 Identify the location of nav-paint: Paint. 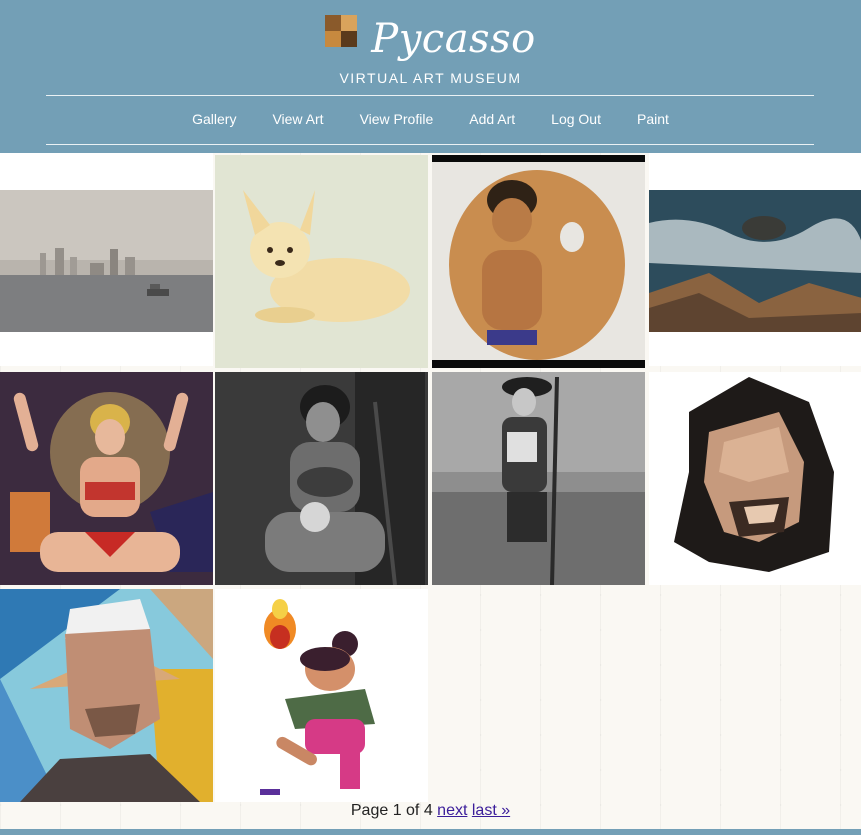
(653, 119).